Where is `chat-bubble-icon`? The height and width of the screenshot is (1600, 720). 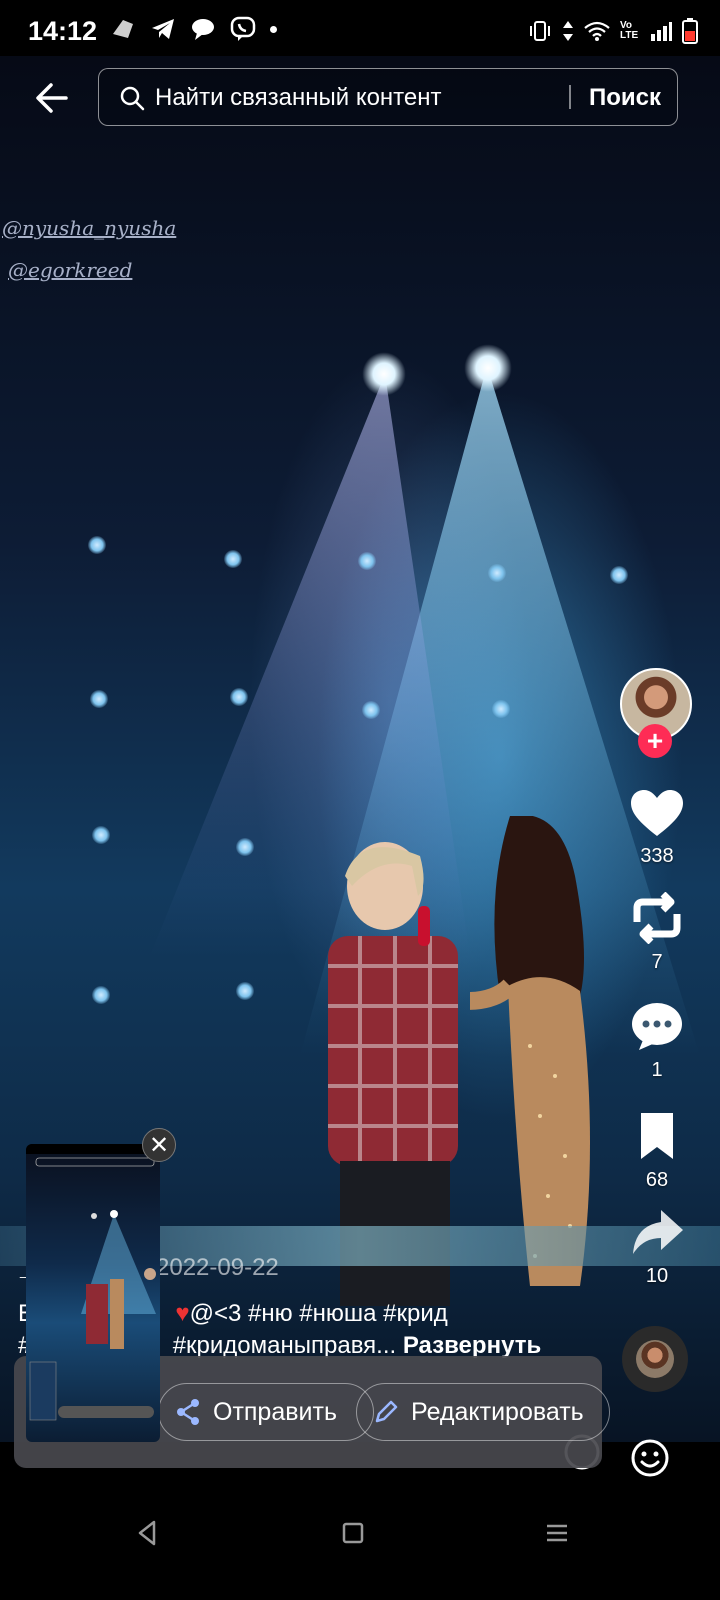 chat-bubble-icon is located at coordinates (203, 29).